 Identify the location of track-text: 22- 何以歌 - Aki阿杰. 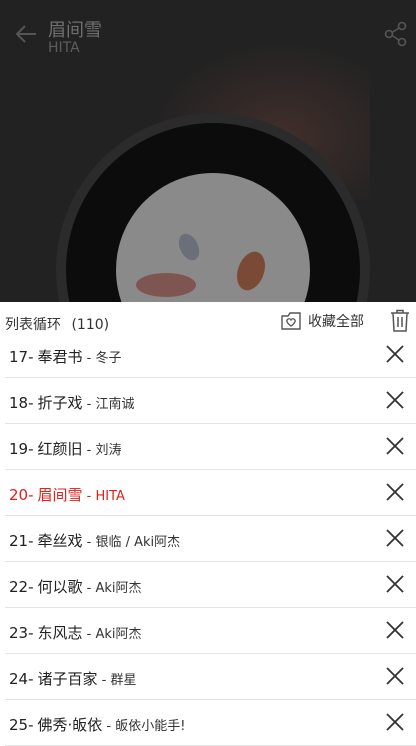
(75, 586).